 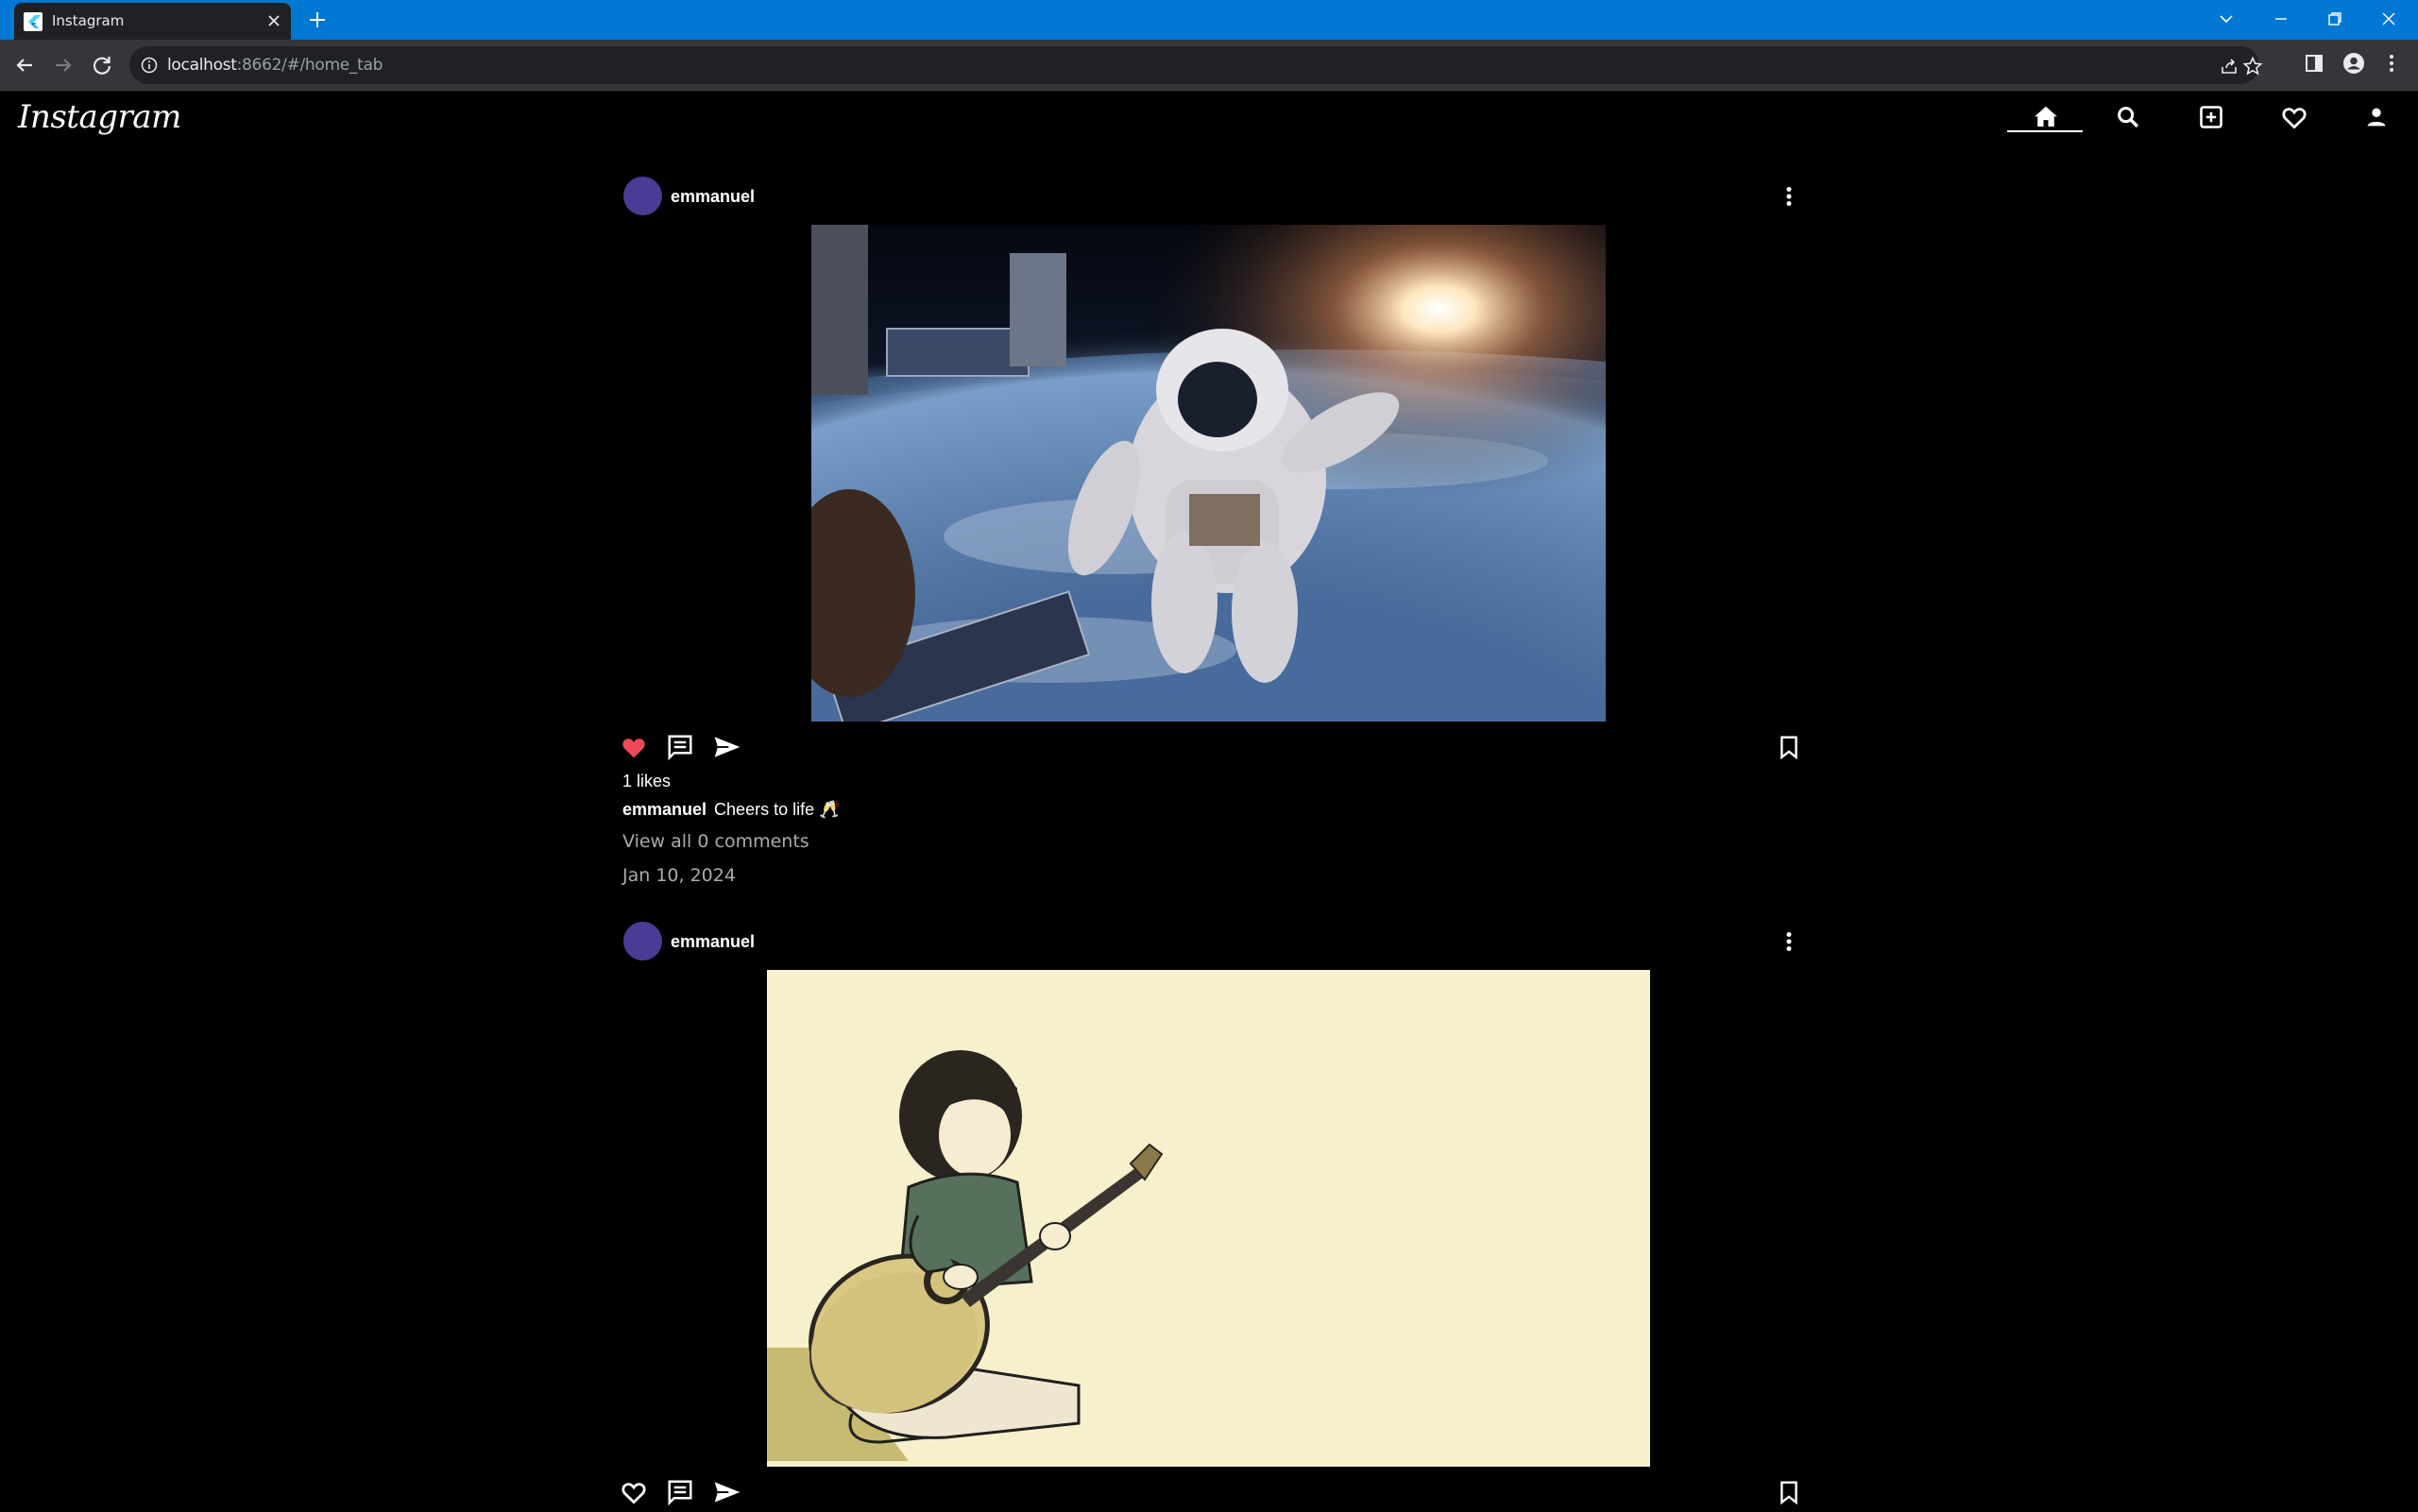 What do you see at coordinates (2281, 18) in the screenshot?
I see `minimize-icon` at bounding box center [2281, 18].